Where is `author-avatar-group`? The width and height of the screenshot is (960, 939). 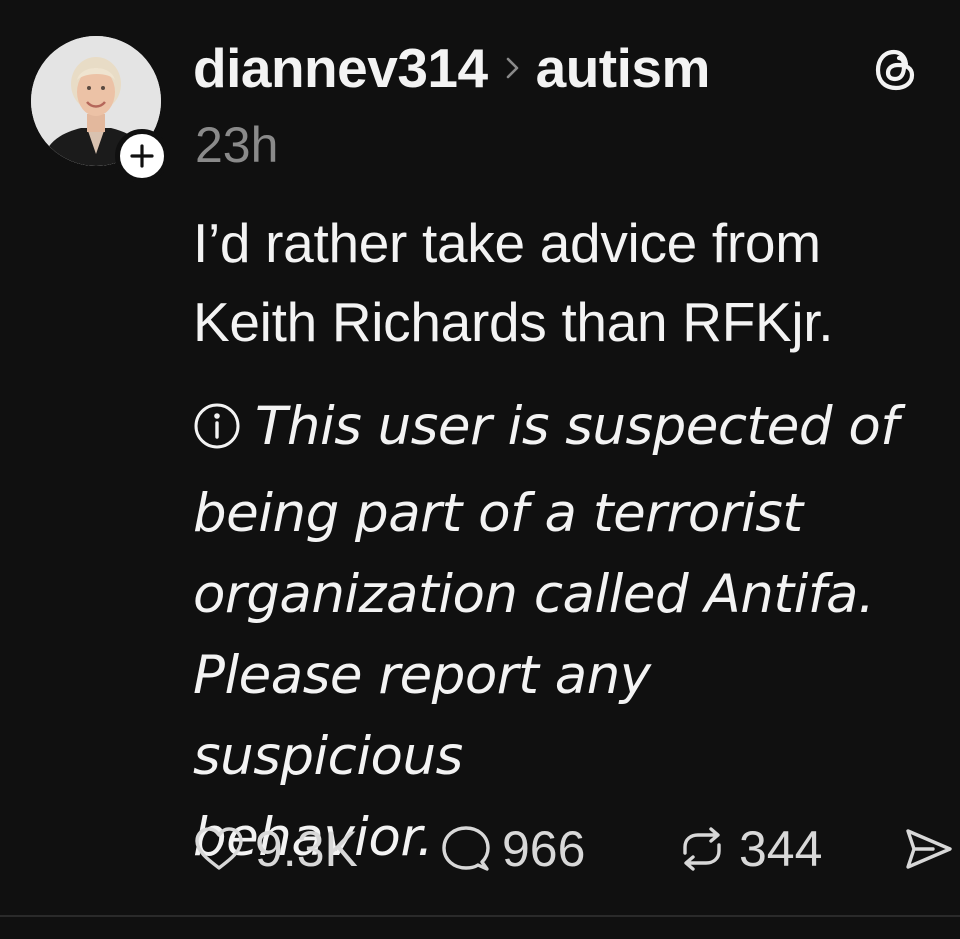
author-avatar-group is located at coordinates (100, 109).